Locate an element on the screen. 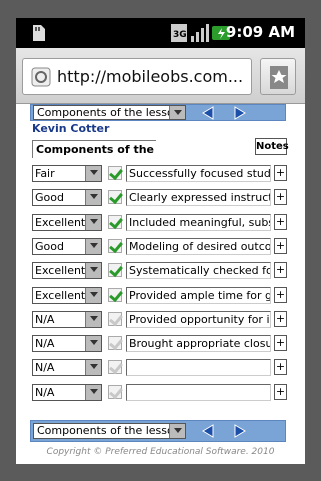  bookmark-button is located at coordinates (278, 76).